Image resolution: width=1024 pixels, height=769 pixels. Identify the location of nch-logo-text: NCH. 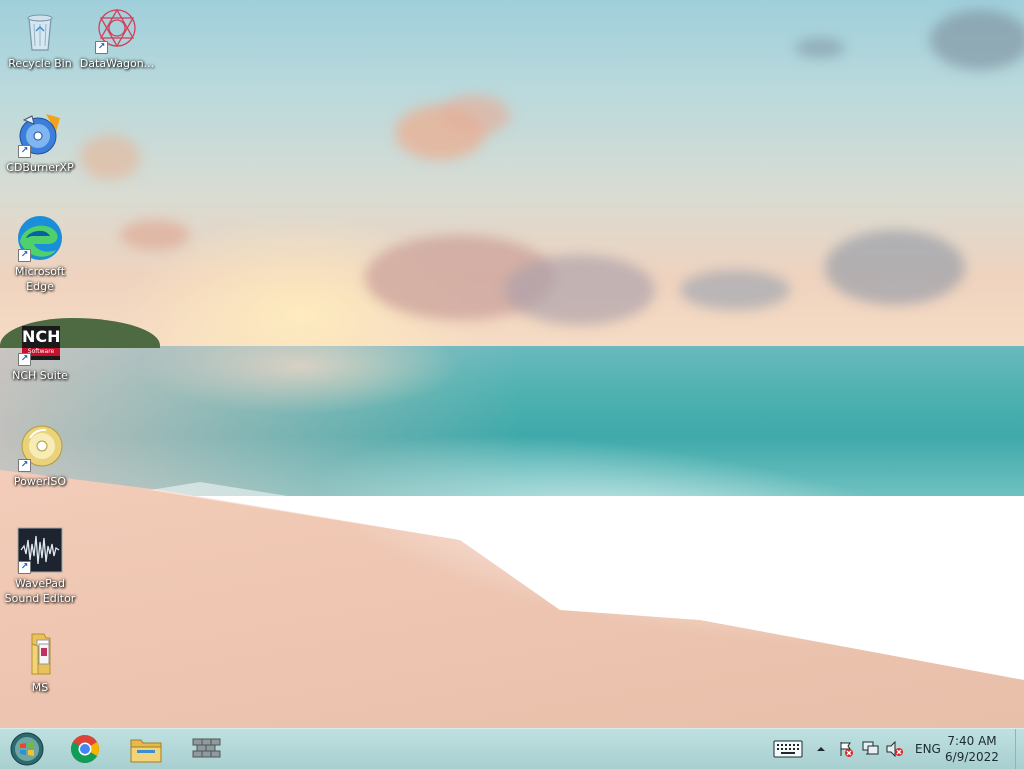
(41, 336).